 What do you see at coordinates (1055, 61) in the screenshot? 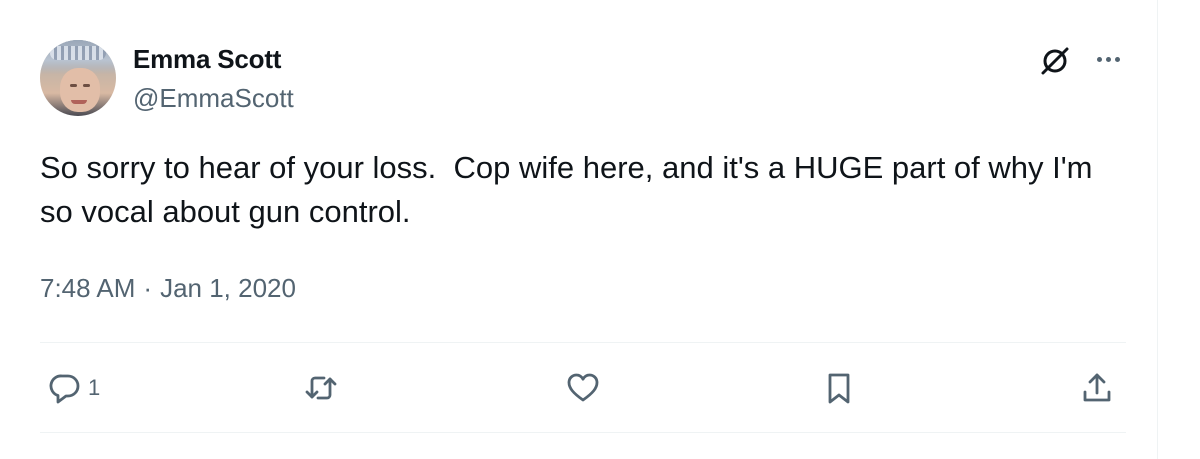
I see `grok-icon` at bounding box center [1055, 61].